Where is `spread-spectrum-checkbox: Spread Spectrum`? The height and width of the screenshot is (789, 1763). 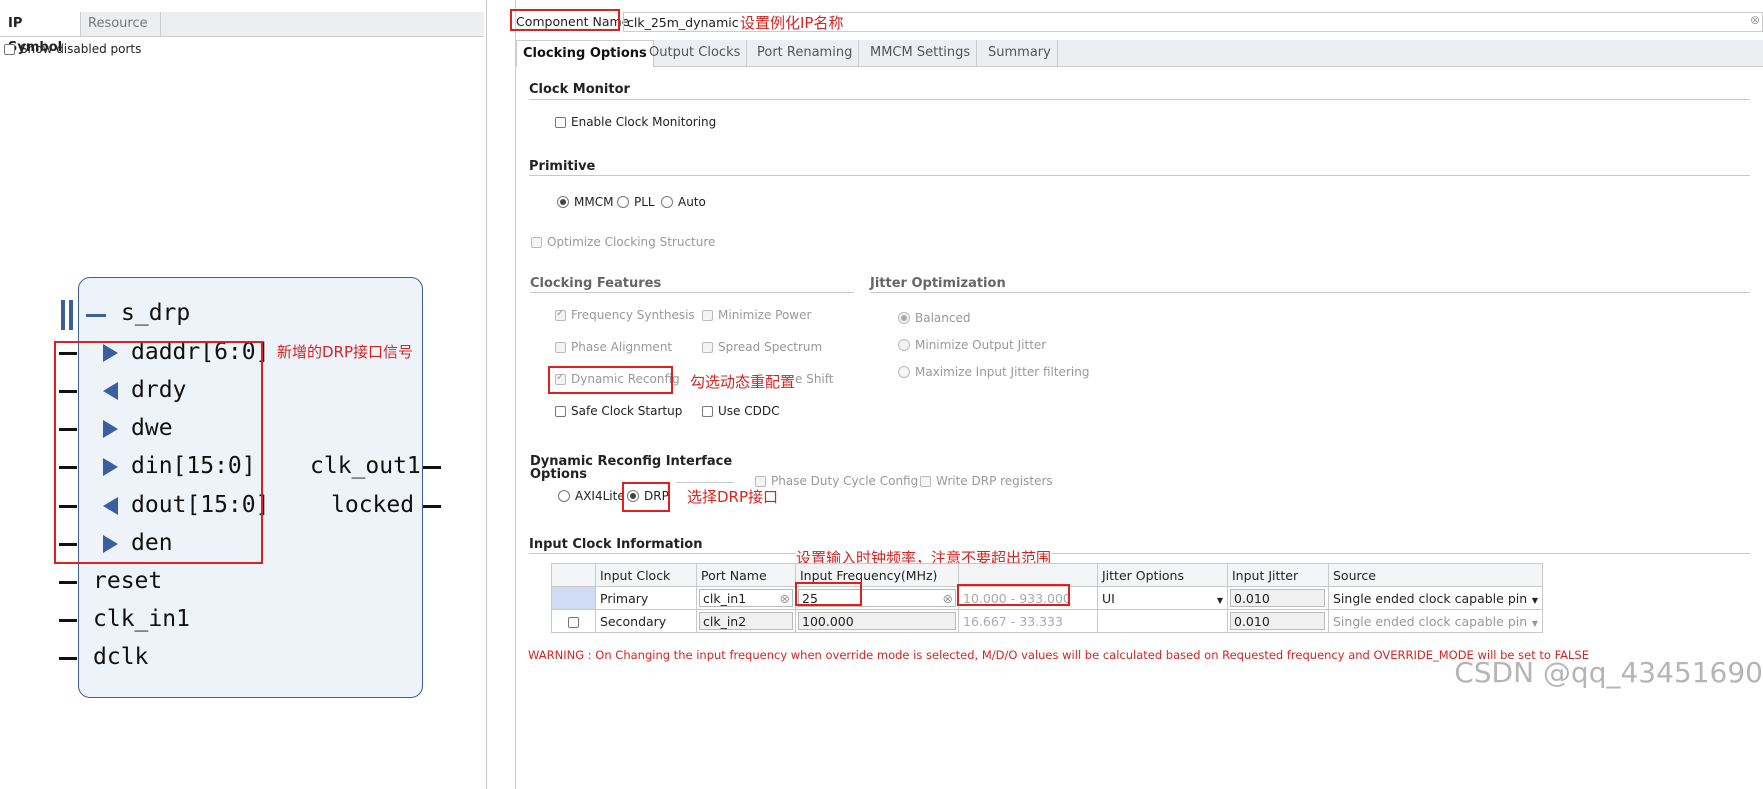
spread-spectrum-checkbox: Spread Spectrum is located at coordinates (762, 347).